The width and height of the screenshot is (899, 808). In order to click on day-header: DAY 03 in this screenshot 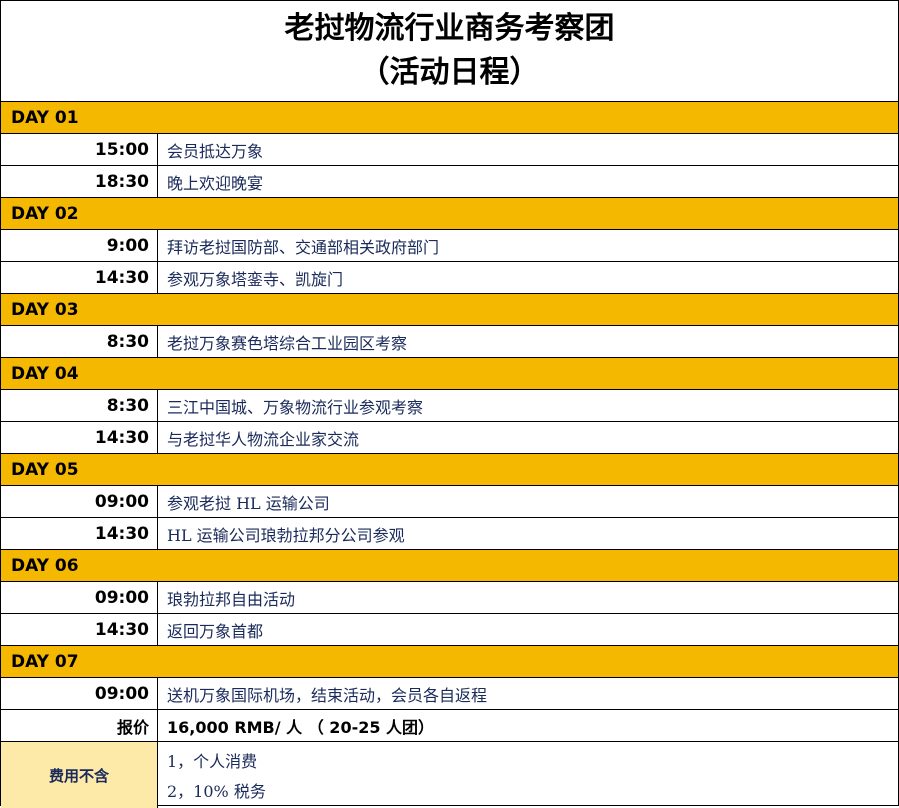, I will do `click(449, 310)`.